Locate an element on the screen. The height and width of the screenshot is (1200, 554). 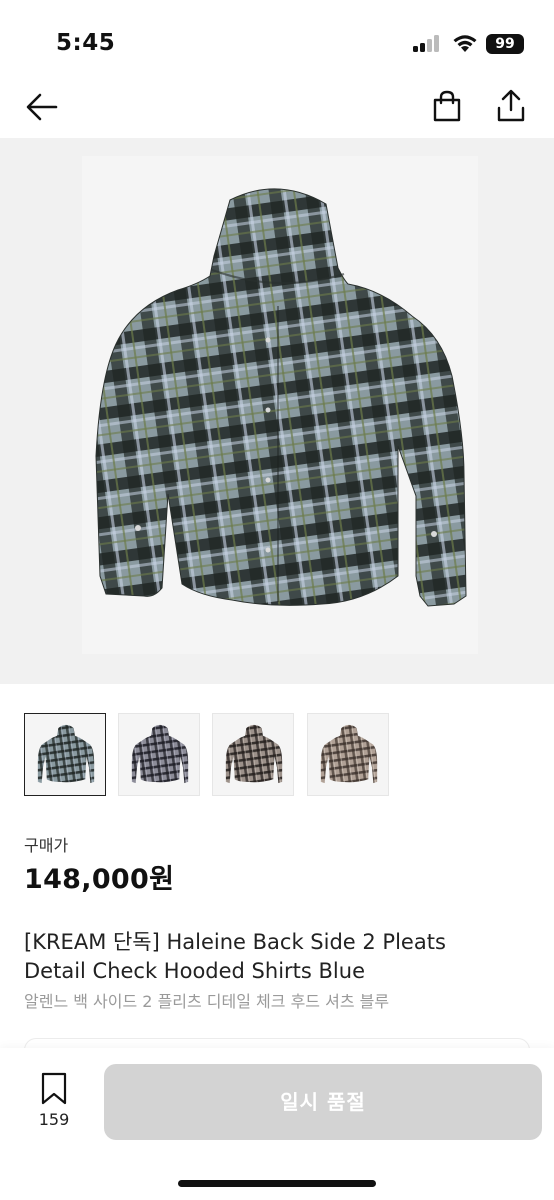
thumbnail-strip is located at coordinates (209, 754).